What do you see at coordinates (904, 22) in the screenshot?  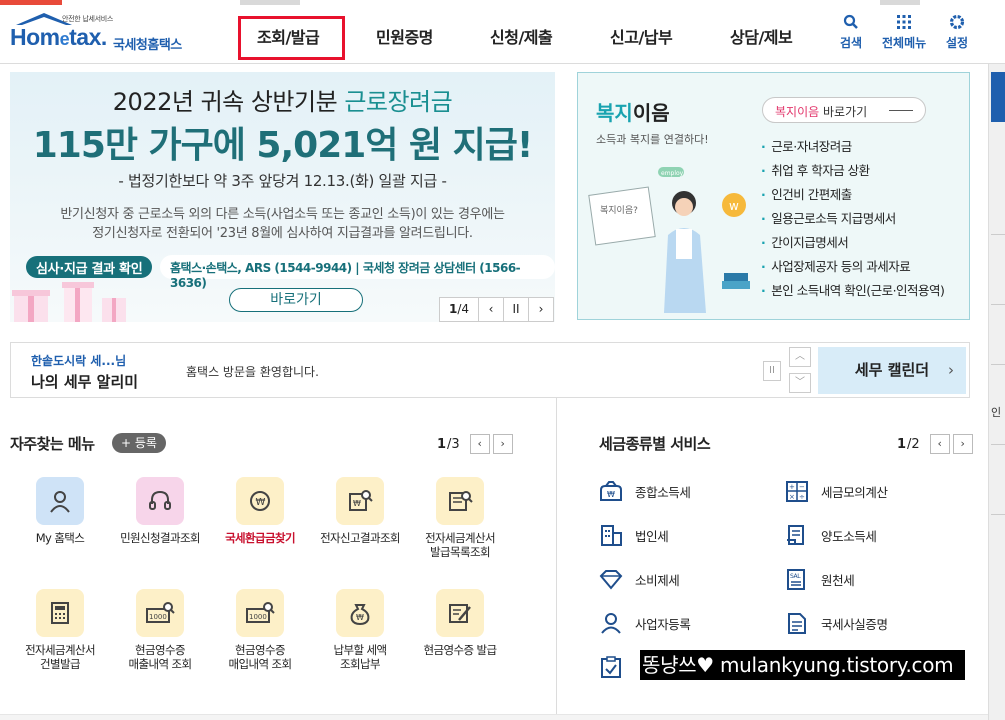 I see `grid-menu-icon` at bounding box center [904, 22].